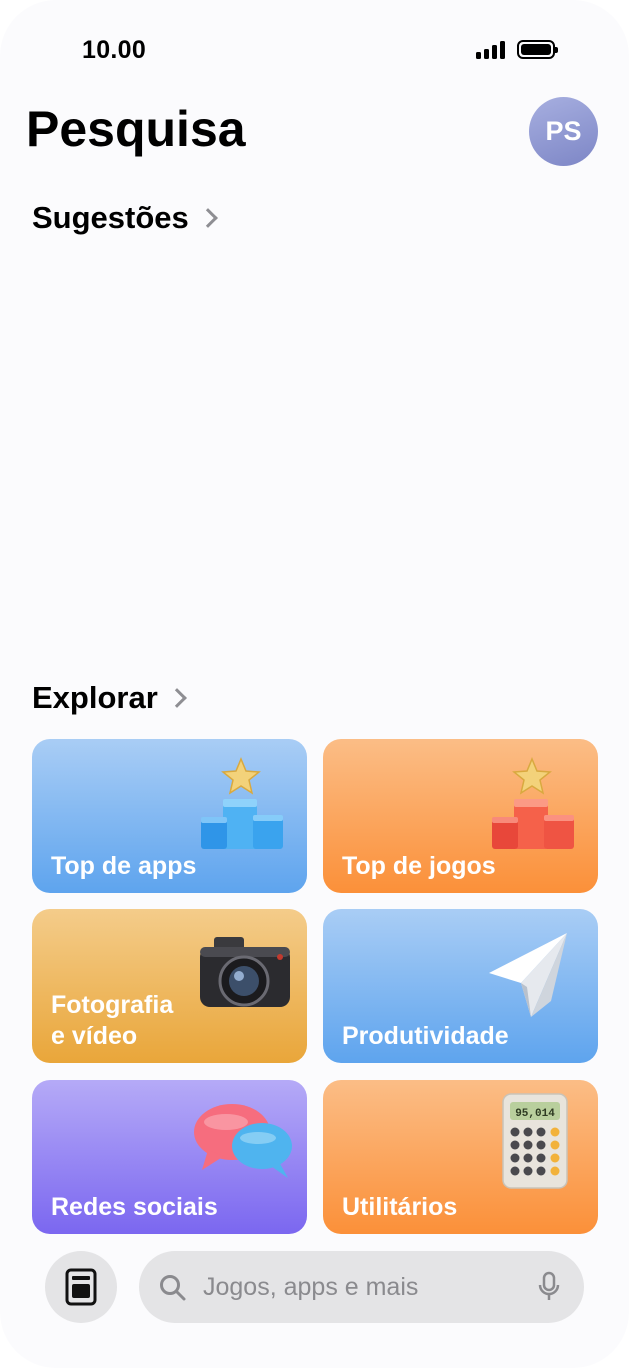 Image resolution: width=629 pixels, height=1368 pixels. Describe the element at coordinates (460, 816) in the screenshot. I see `category-card-top-games: Top de jogos` at that location.